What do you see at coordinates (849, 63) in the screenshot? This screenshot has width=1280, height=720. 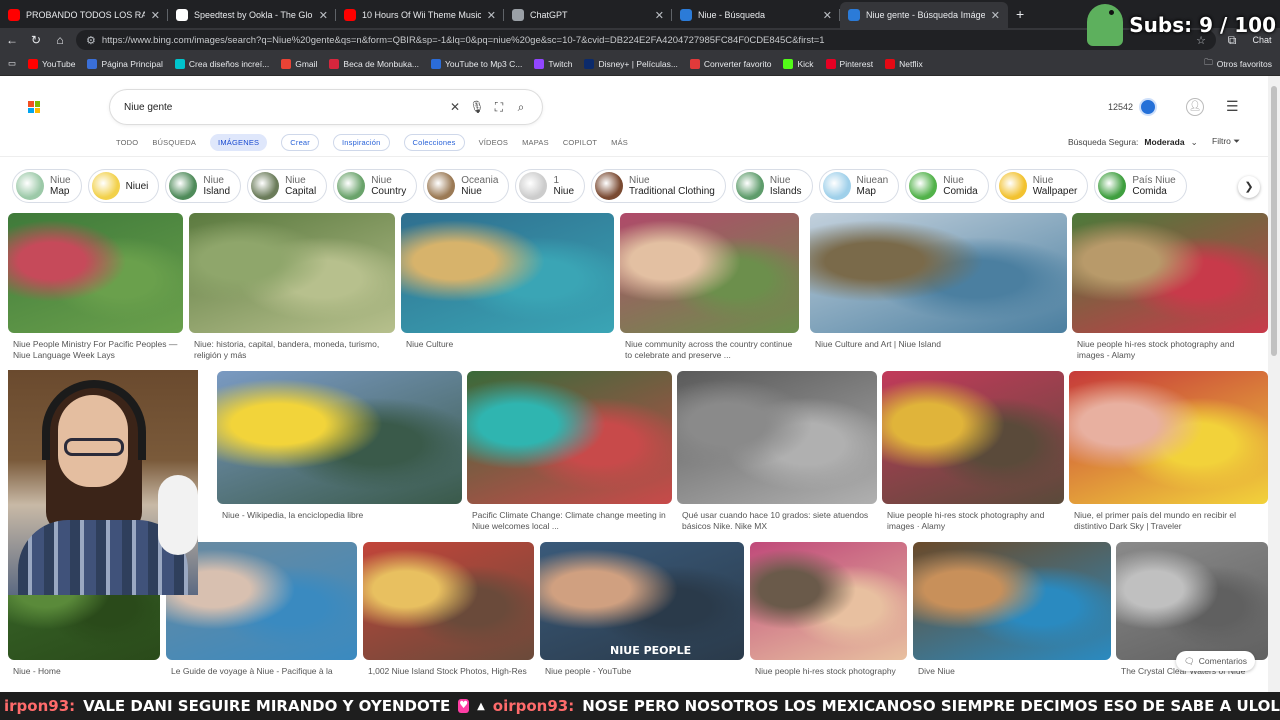 I see `bookmark-item: Pinterest` at bounding box center [849, 63].